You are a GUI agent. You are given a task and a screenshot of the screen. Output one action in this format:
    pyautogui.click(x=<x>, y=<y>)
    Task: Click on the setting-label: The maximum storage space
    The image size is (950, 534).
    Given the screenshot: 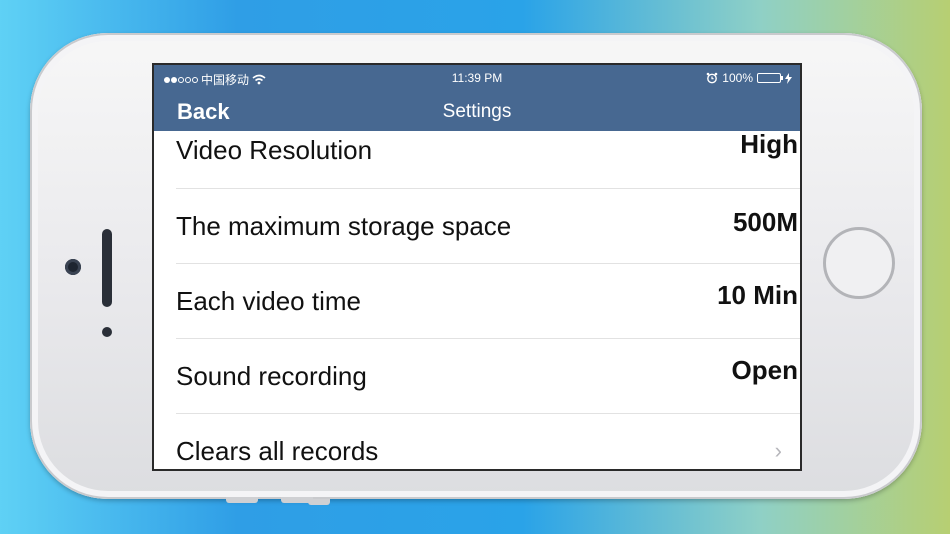 What is the action you would take?
    pyautogui.click(x=344, y=226)
    